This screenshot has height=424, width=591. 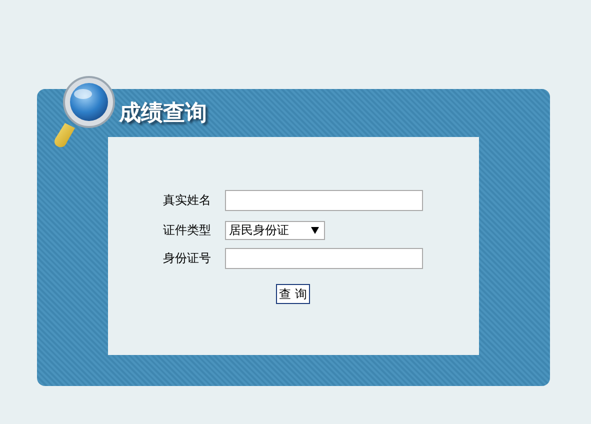 I want to click on panel-title: 成绩查询, so click(x=163, y=114).